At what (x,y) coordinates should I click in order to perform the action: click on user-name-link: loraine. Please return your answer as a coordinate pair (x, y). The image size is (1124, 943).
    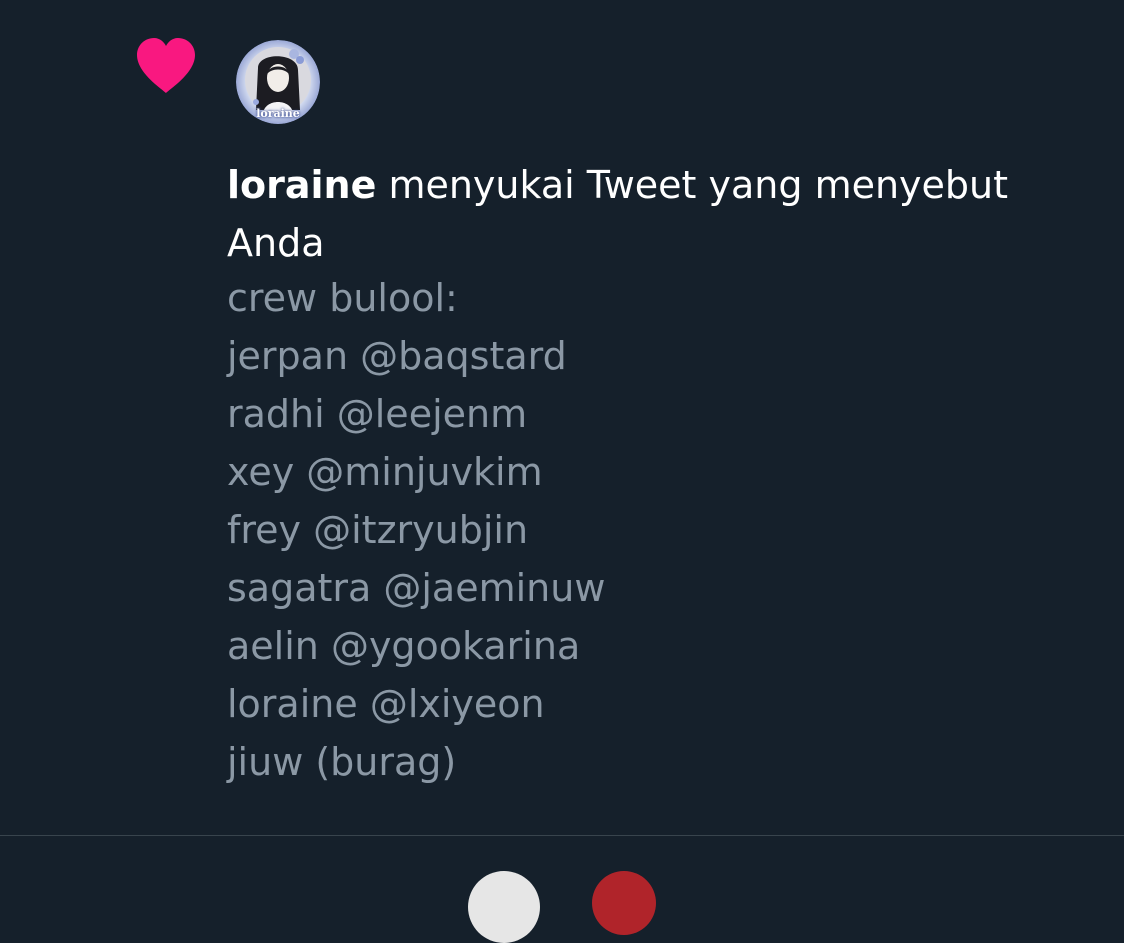
    Looking at the image, I should click on (301, 185).